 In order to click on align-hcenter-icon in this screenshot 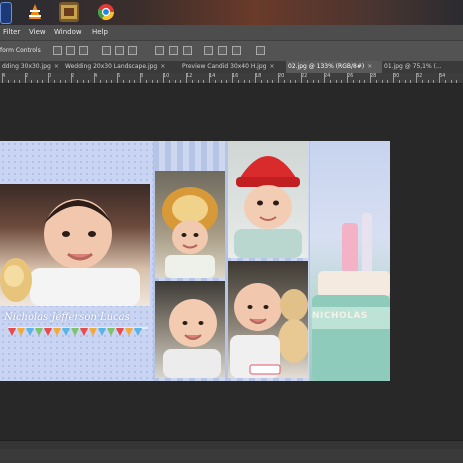, I will do `click(119, 50)`.